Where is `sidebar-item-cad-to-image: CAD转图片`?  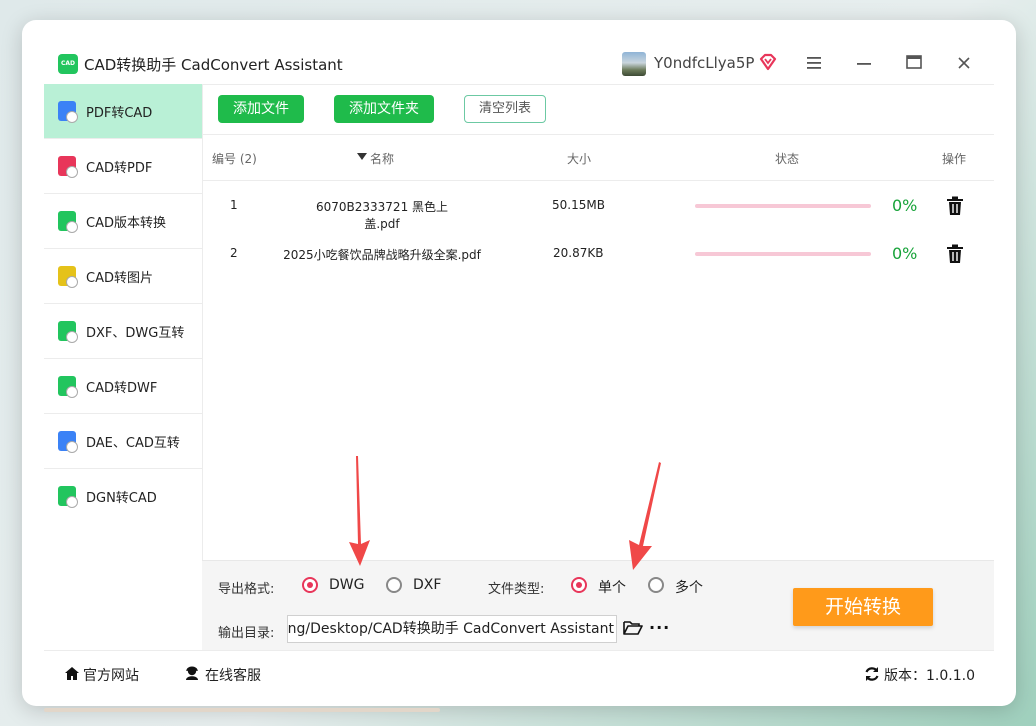
sidebar-item-cad-to-image: CAD转图片 is located at coordinates (123, 276).